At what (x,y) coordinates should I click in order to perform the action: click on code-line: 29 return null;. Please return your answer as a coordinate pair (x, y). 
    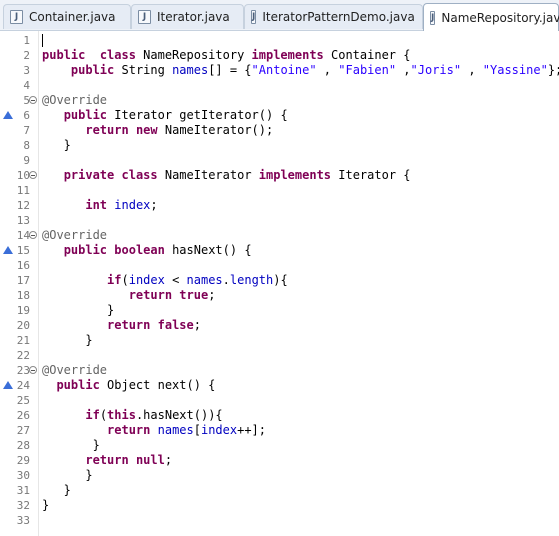
    Looking at the image, I should click on (279, 460).